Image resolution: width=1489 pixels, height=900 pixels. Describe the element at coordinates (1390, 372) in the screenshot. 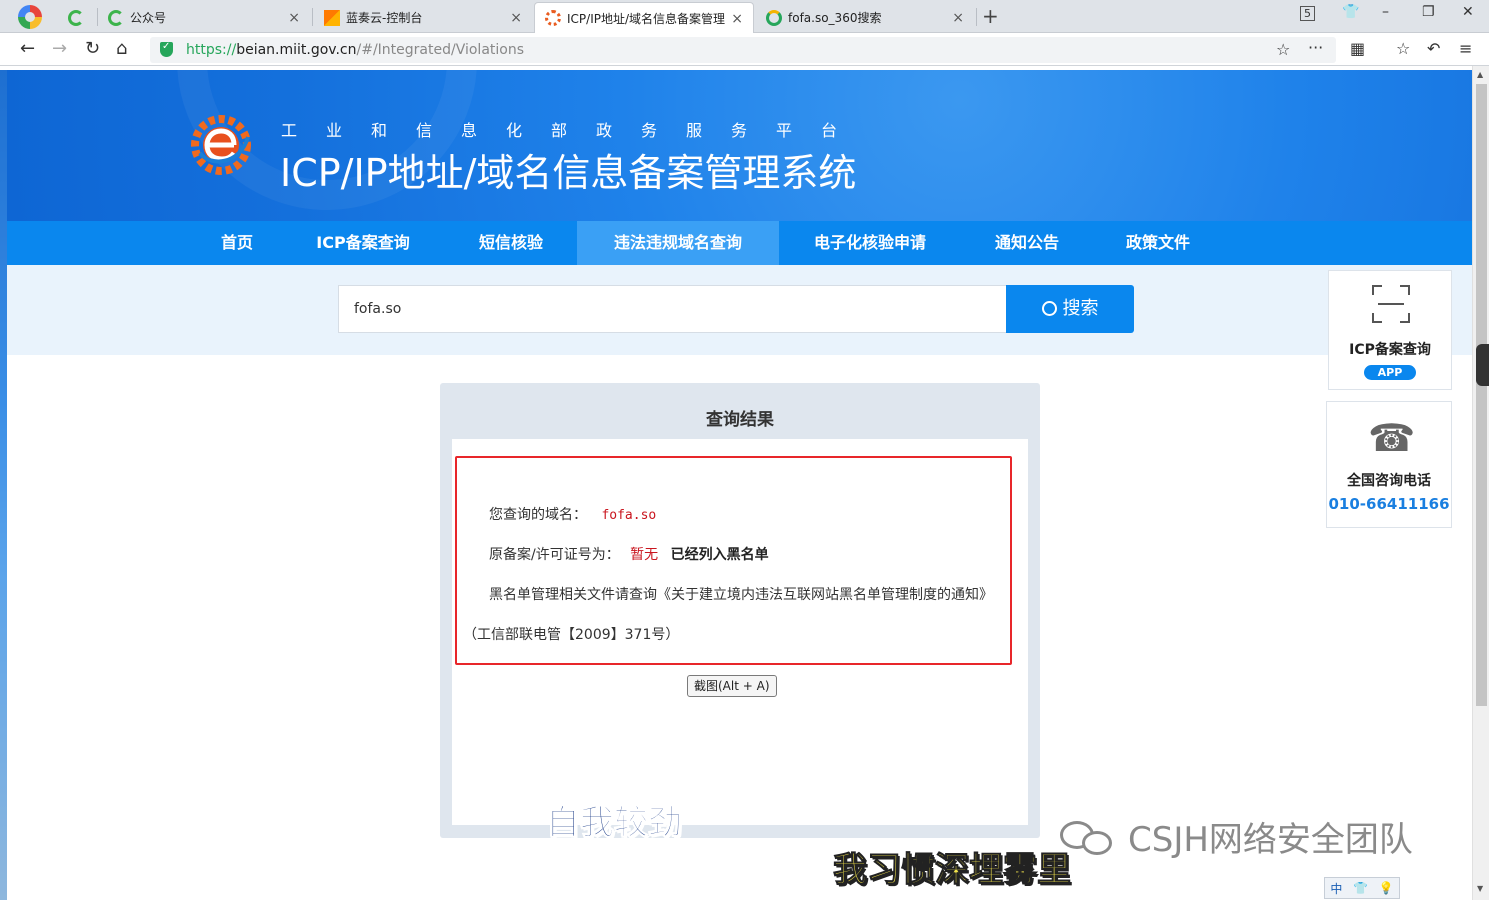

I see `app-badge: APP` at that location.